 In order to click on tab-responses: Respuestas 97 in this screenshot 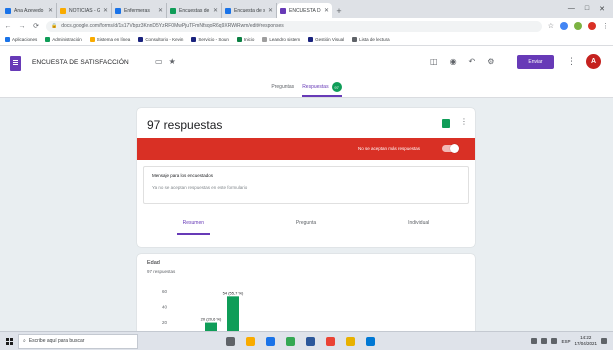, I will do `click(322, 89)`.